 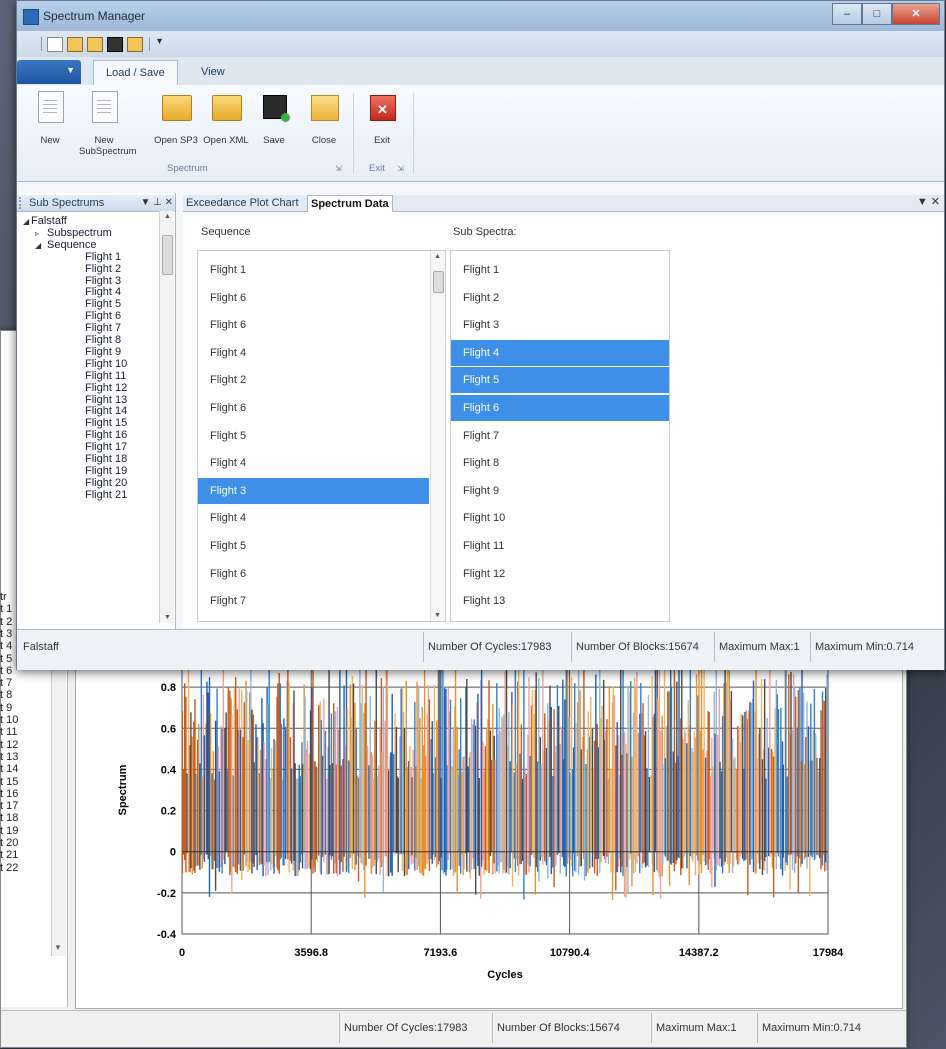 What do you see at coordinates (480, 16) in the screenshot?
I see `title-bar: Spectrum Manager – □ ✕` at bounding box center [480, 16].